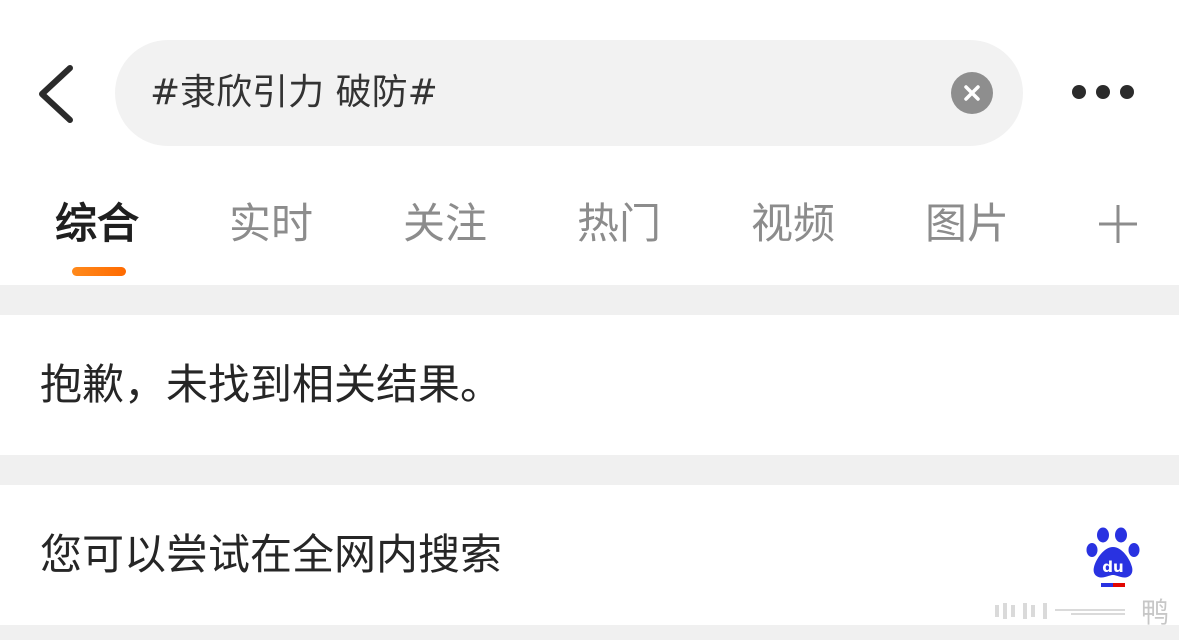  I want to click on tab-comprehensive: 综合, so click(97, 224).